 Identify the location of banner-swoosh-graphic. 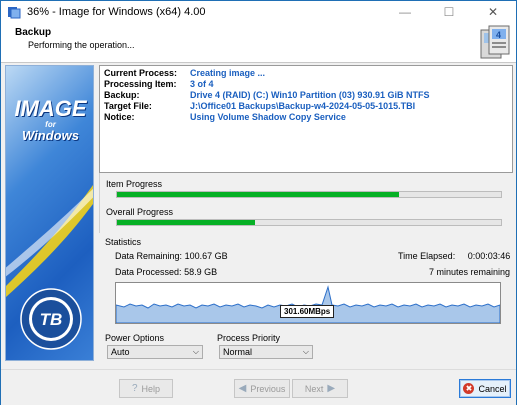
(49, 241).